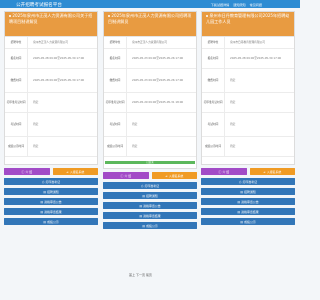  What do you see at coordinates (39, 5) in the screenshot?
I see `site-brand: 公开招聘考试报名平台` at bounding box center [39, 5].